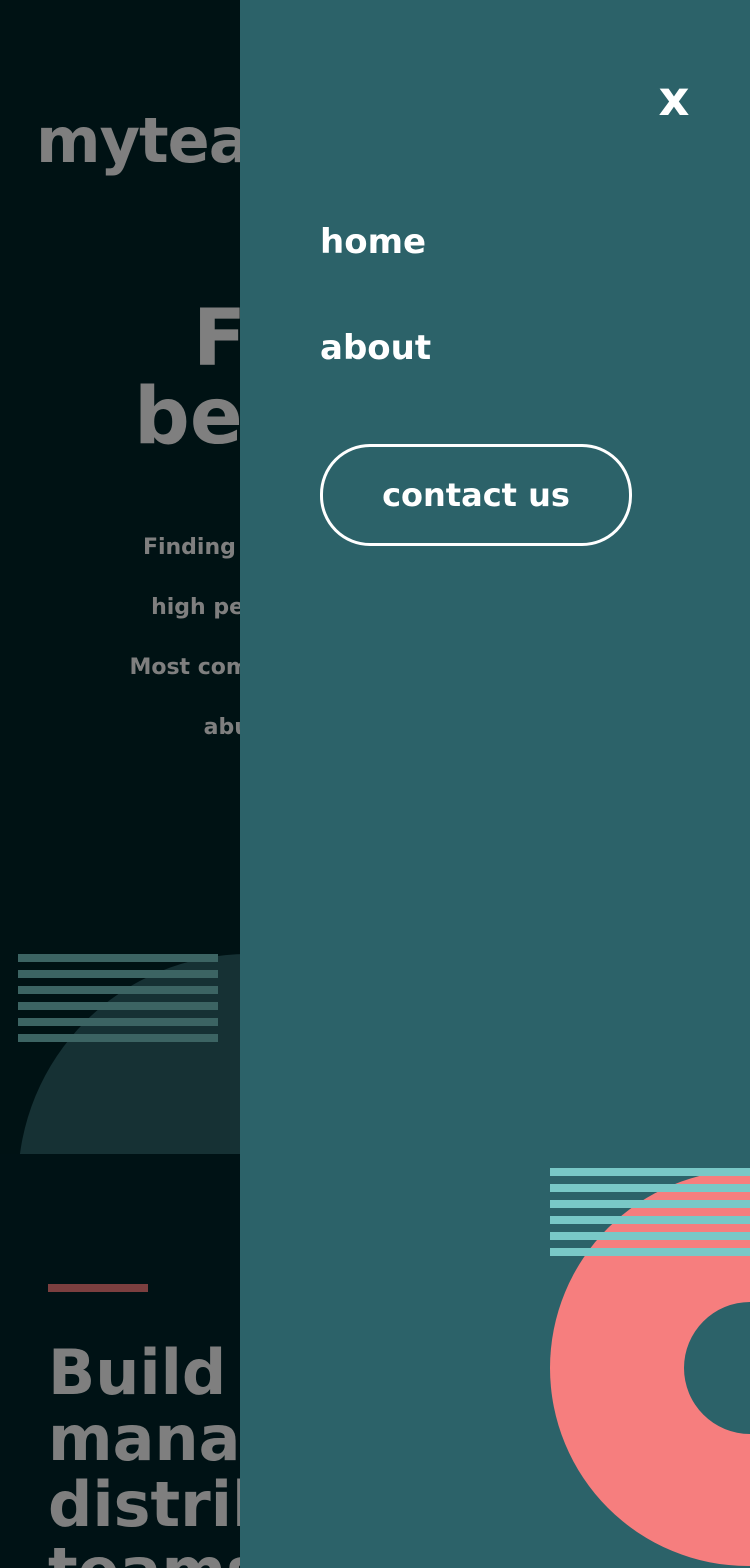 The image size is (750, 1568). I want to click on nav-link-about: about, so click(375, 348).